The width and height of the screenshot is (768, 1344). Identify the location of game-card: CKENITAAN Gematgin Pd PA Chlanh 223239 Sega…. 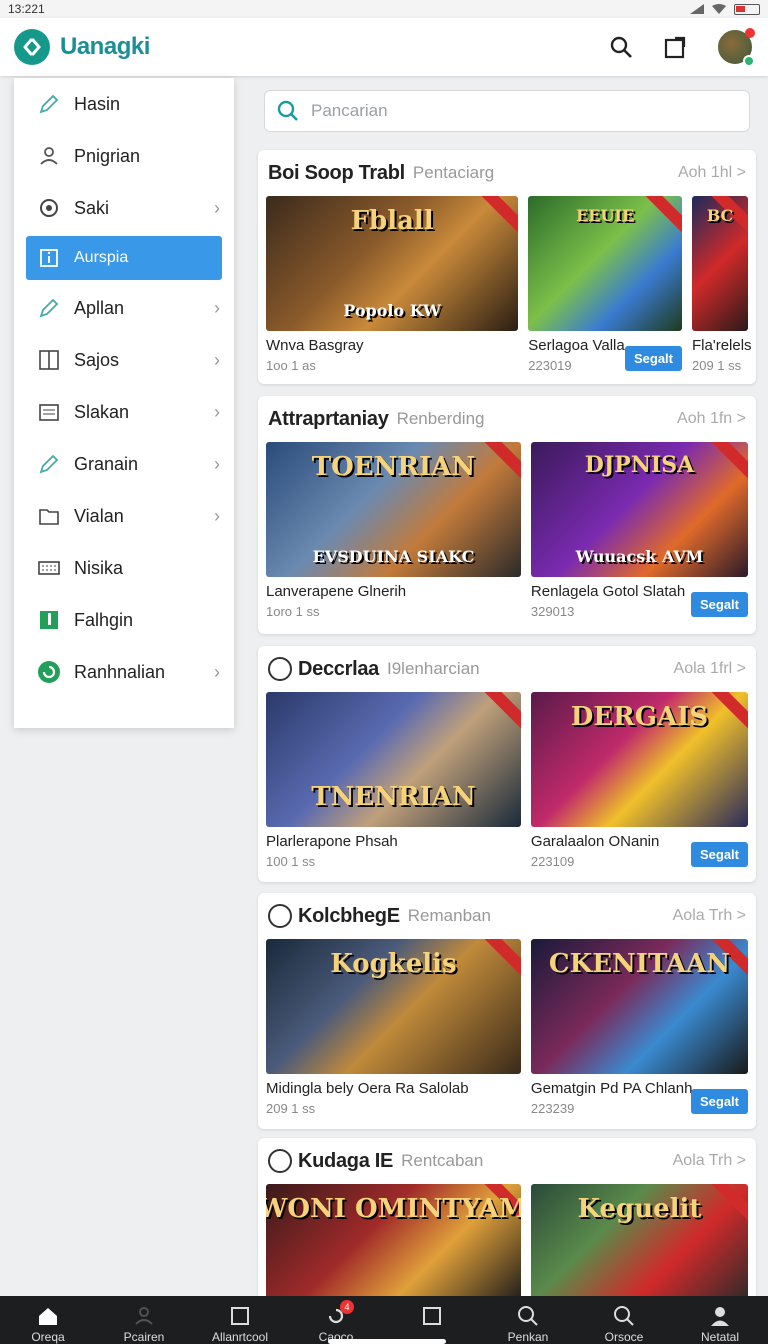
(639, 1027).